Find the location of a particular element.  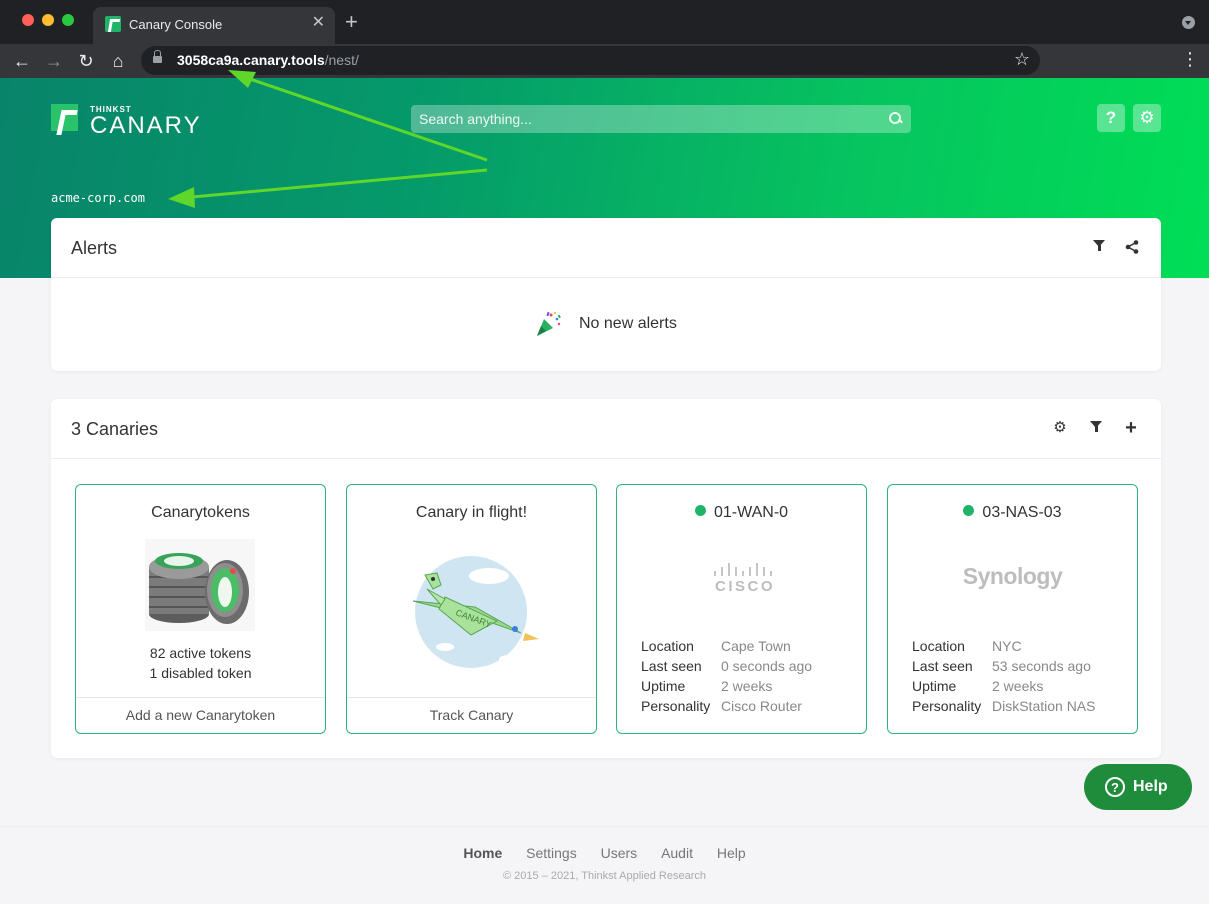

synology-logo: Synology is located at coordinates (1012, 576).